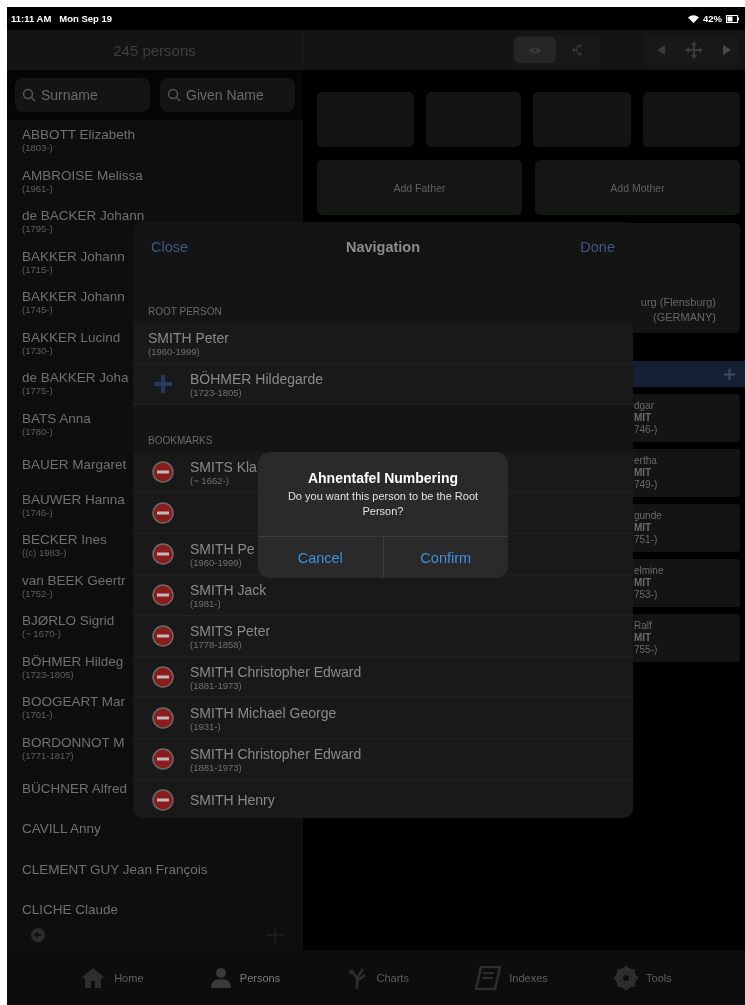  I want to click on person-name: BÖHMER Hildegarde, so click(257, 378).